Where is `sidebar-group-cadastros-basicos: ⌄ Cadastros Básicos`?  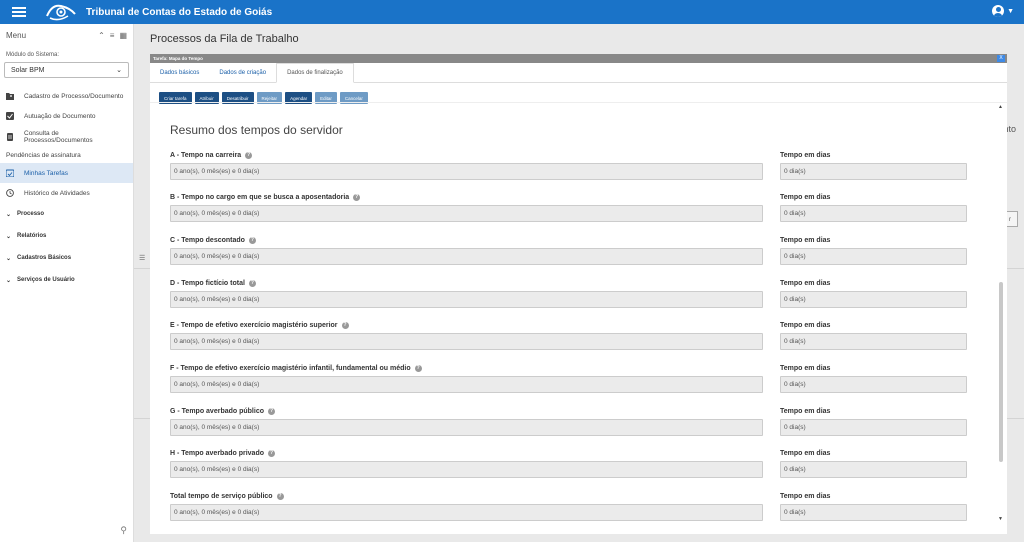 sidebar-group-cadastros-basicos: ⌄ Cadastros Básicos is located at coordinates (66, 258).